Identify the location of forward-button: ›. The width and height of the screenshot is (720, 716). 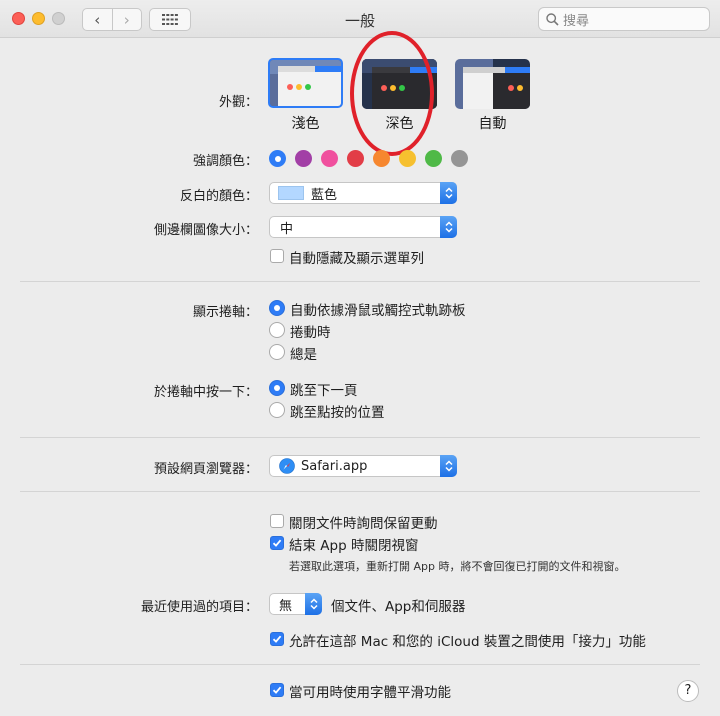
(126, 19).